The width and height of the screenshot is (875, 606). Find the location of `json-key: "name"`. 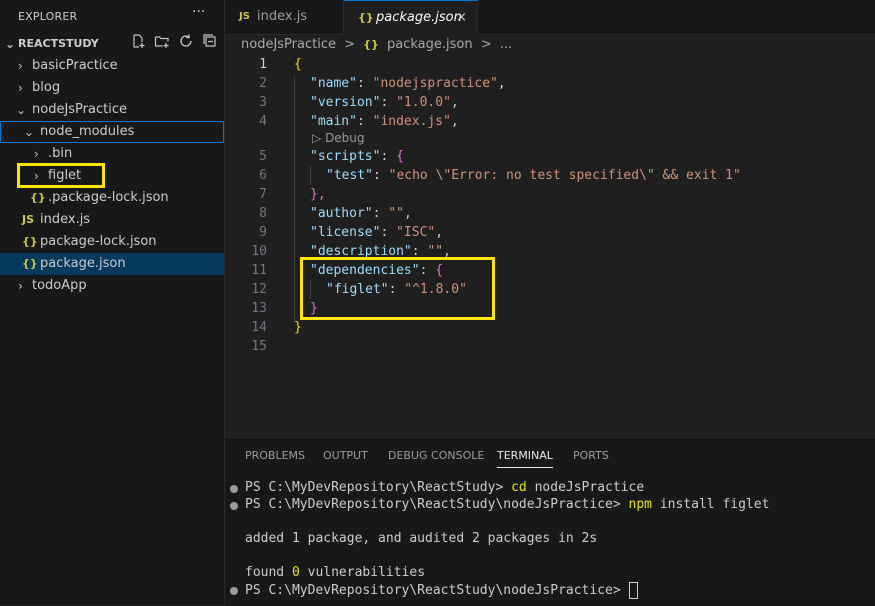

json-key: "name" is located at coordinates (333, 83).